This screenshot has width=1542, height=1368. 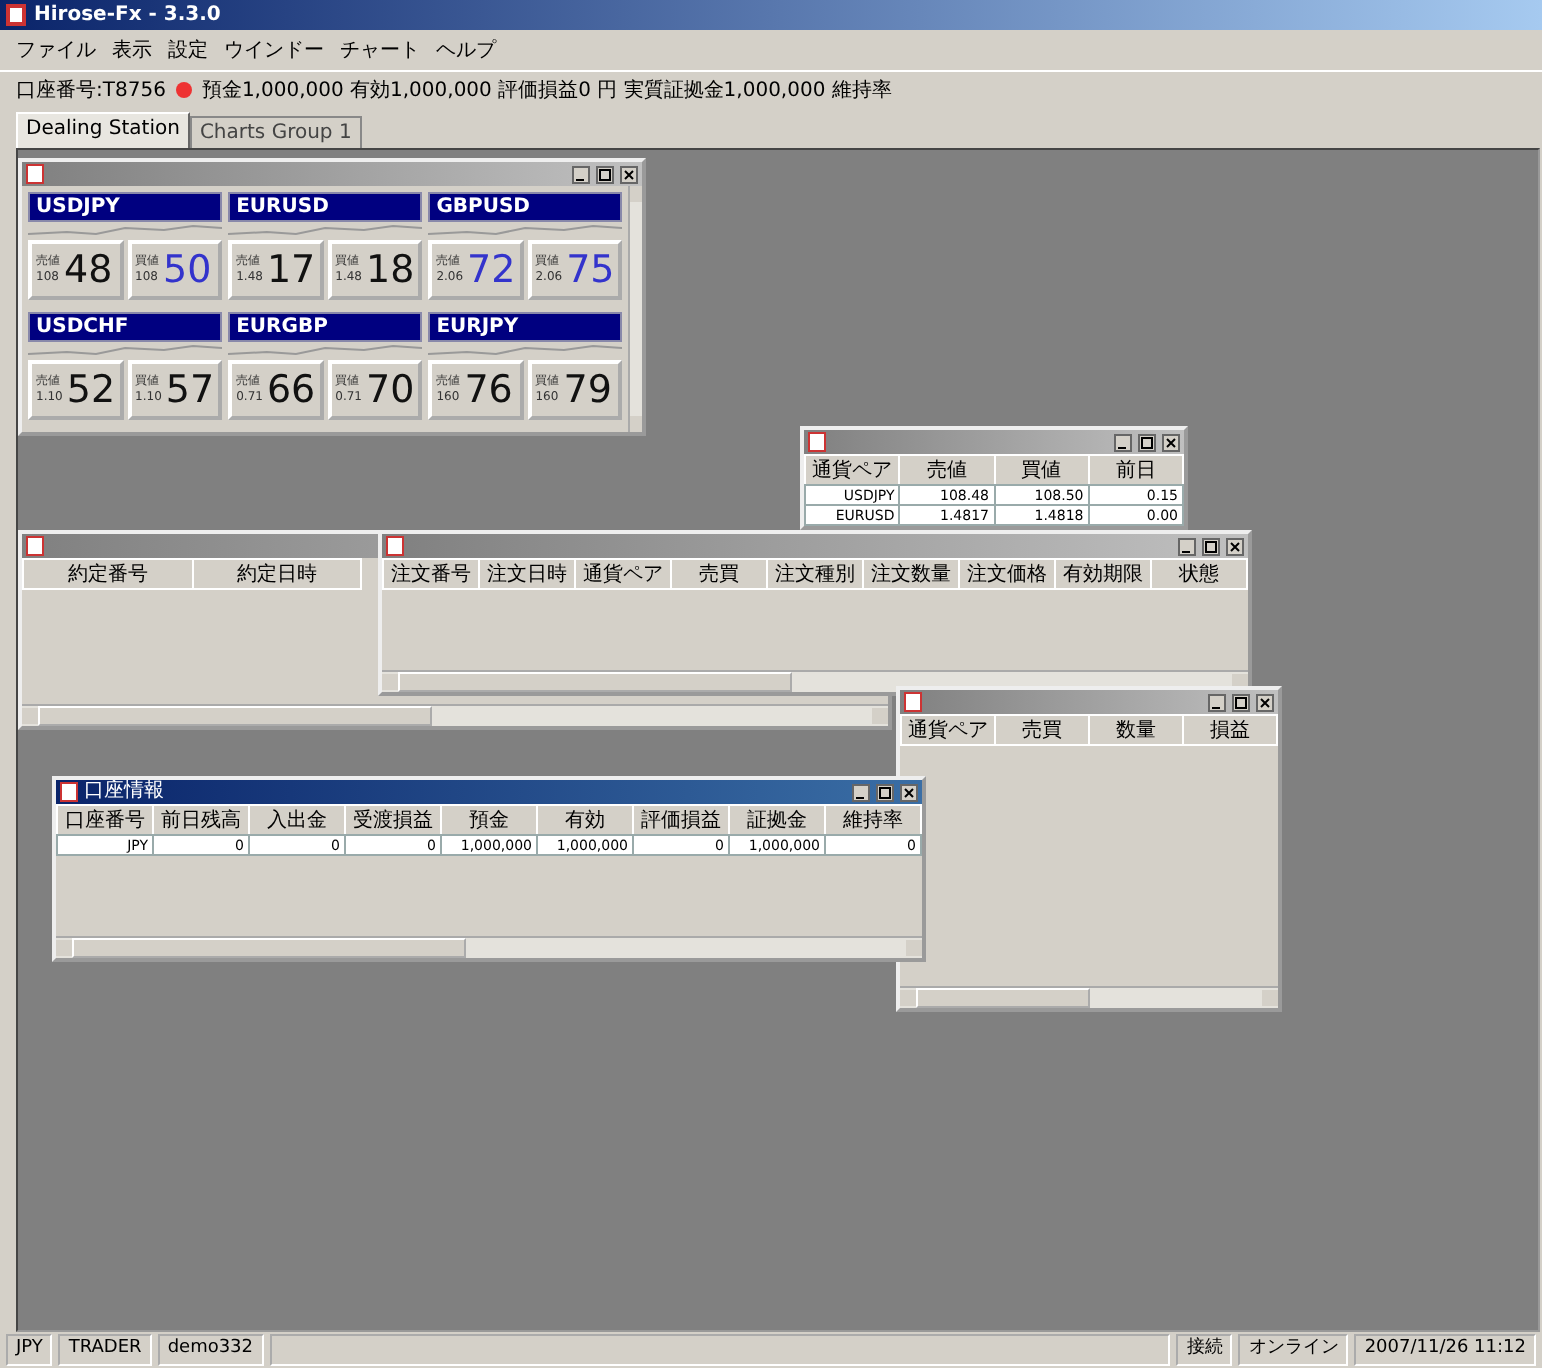 What do you see at coordinates (132, 50) in the screenshot?
I see `menu-item: 表示` at bounding box center [132, 50].